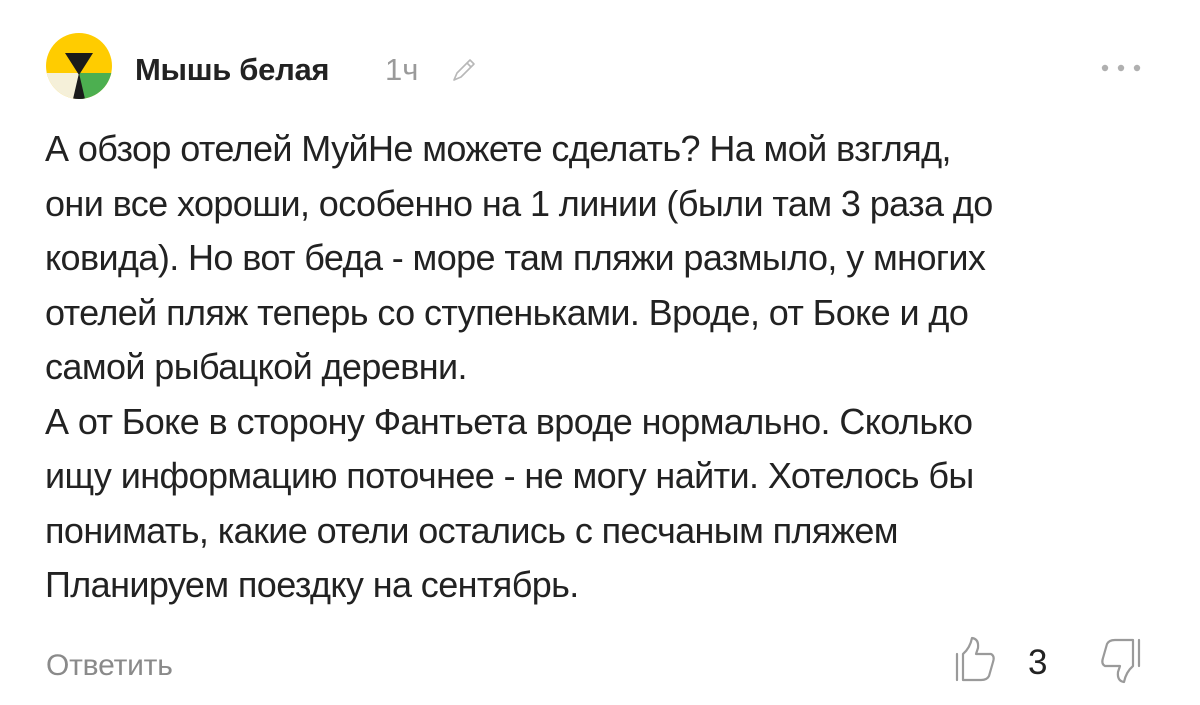 The image size is (1200, 705). I want to click on reply-button: Ответить, so click(109, 666).